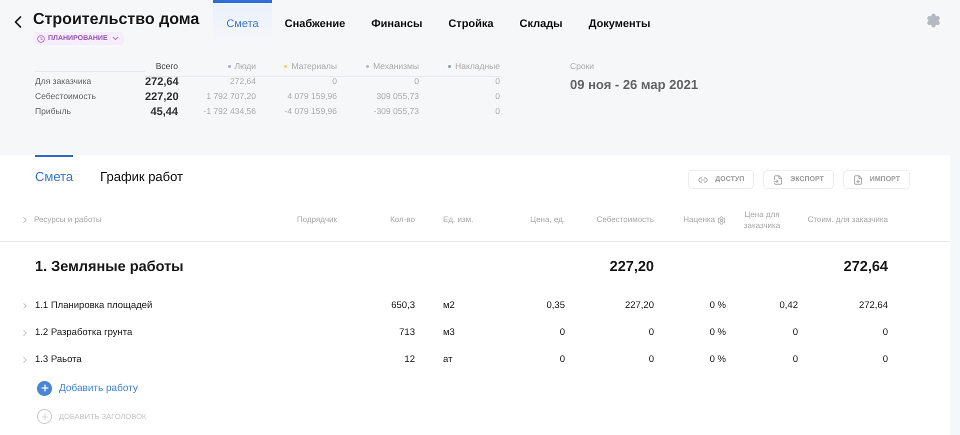 The height and width of the screenshot is (435, 960). I want to click on section-total: 272,64, so click(865, 267).